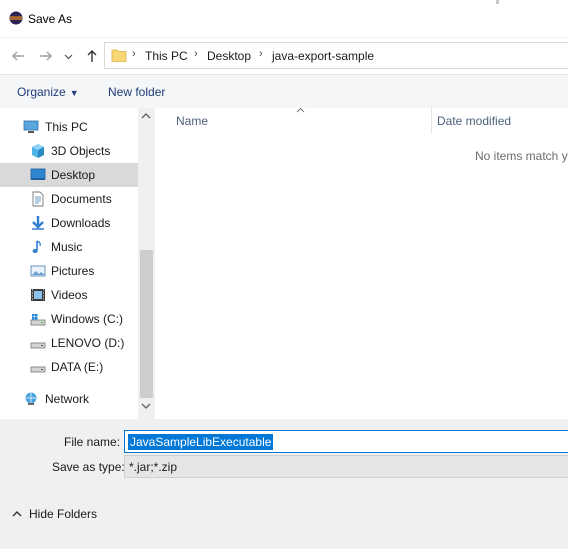  Describe the element at coordinates (346, 466) in the screenshot. I see `save-as-type-select: *.jar;*.zip` at that location.